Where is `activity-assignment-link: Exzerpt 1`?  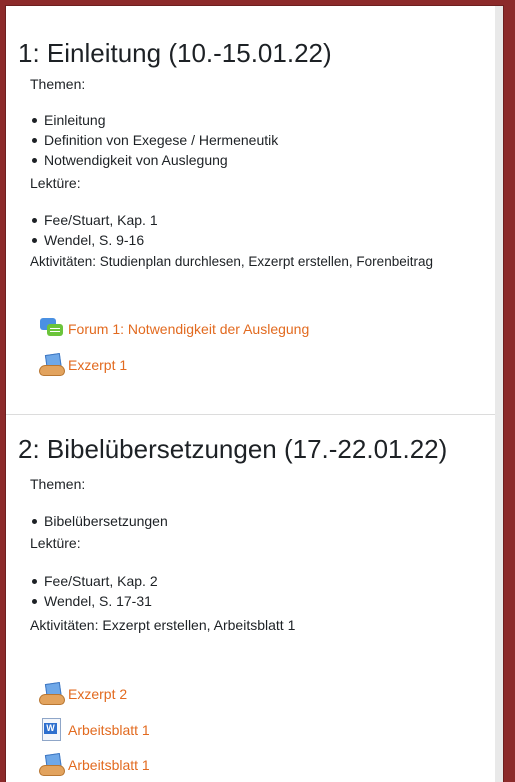 activity-assignment-link: Exzerpt 1 is located at coordinates (82, 365).